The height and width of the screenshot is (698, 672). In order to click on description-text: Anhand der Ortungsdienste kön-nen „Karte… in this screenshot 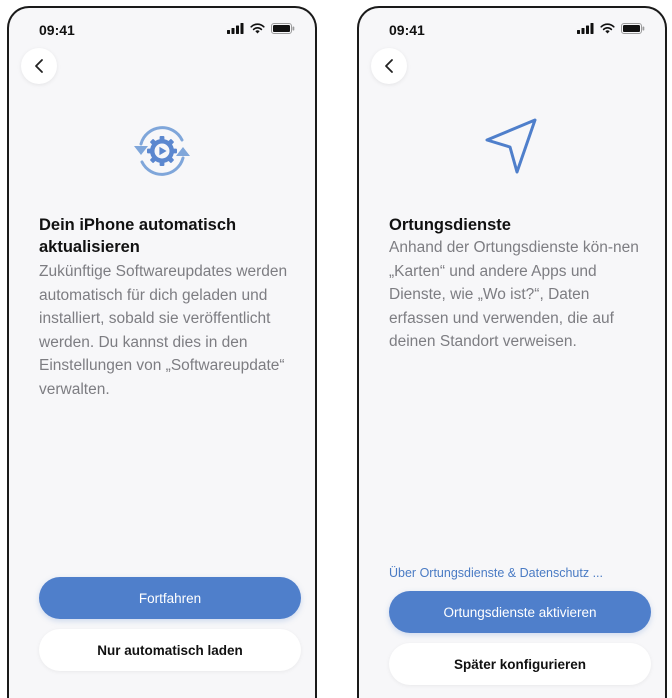, I will do `click(514, 294)`.